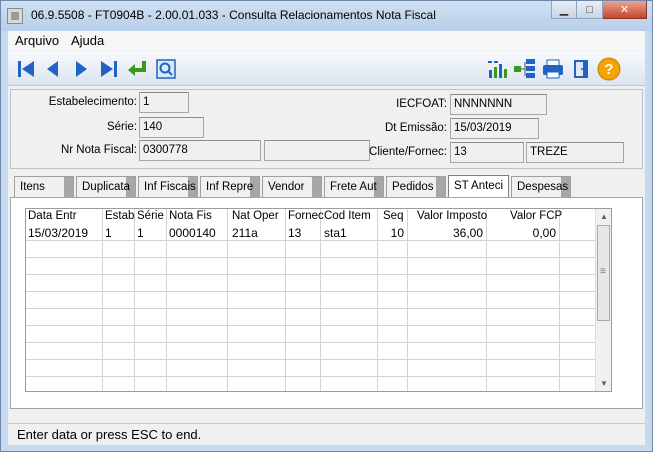  What do you see at coordinates (37, 40) in the screenshot?
I see `menu-arquivo: Arquivo` at bounding box center [37, 40].